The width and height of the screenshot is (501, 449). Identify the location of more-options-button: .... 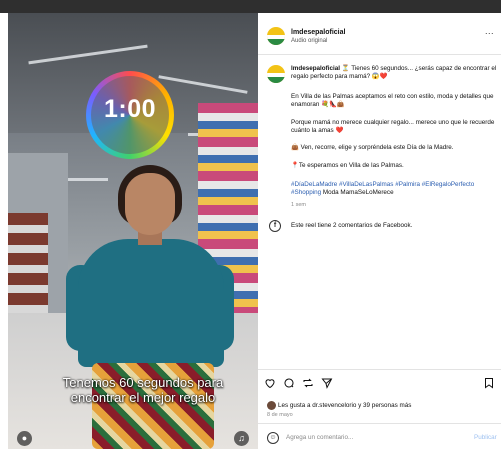
(489, 31).